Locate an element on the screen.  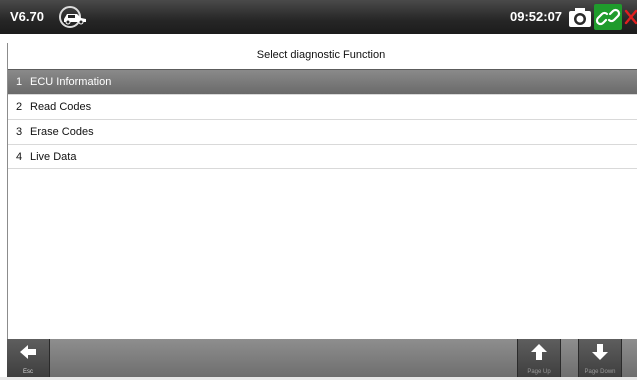
menu-item-live-data: 4 Live Data is located at coordinates (322, 156).